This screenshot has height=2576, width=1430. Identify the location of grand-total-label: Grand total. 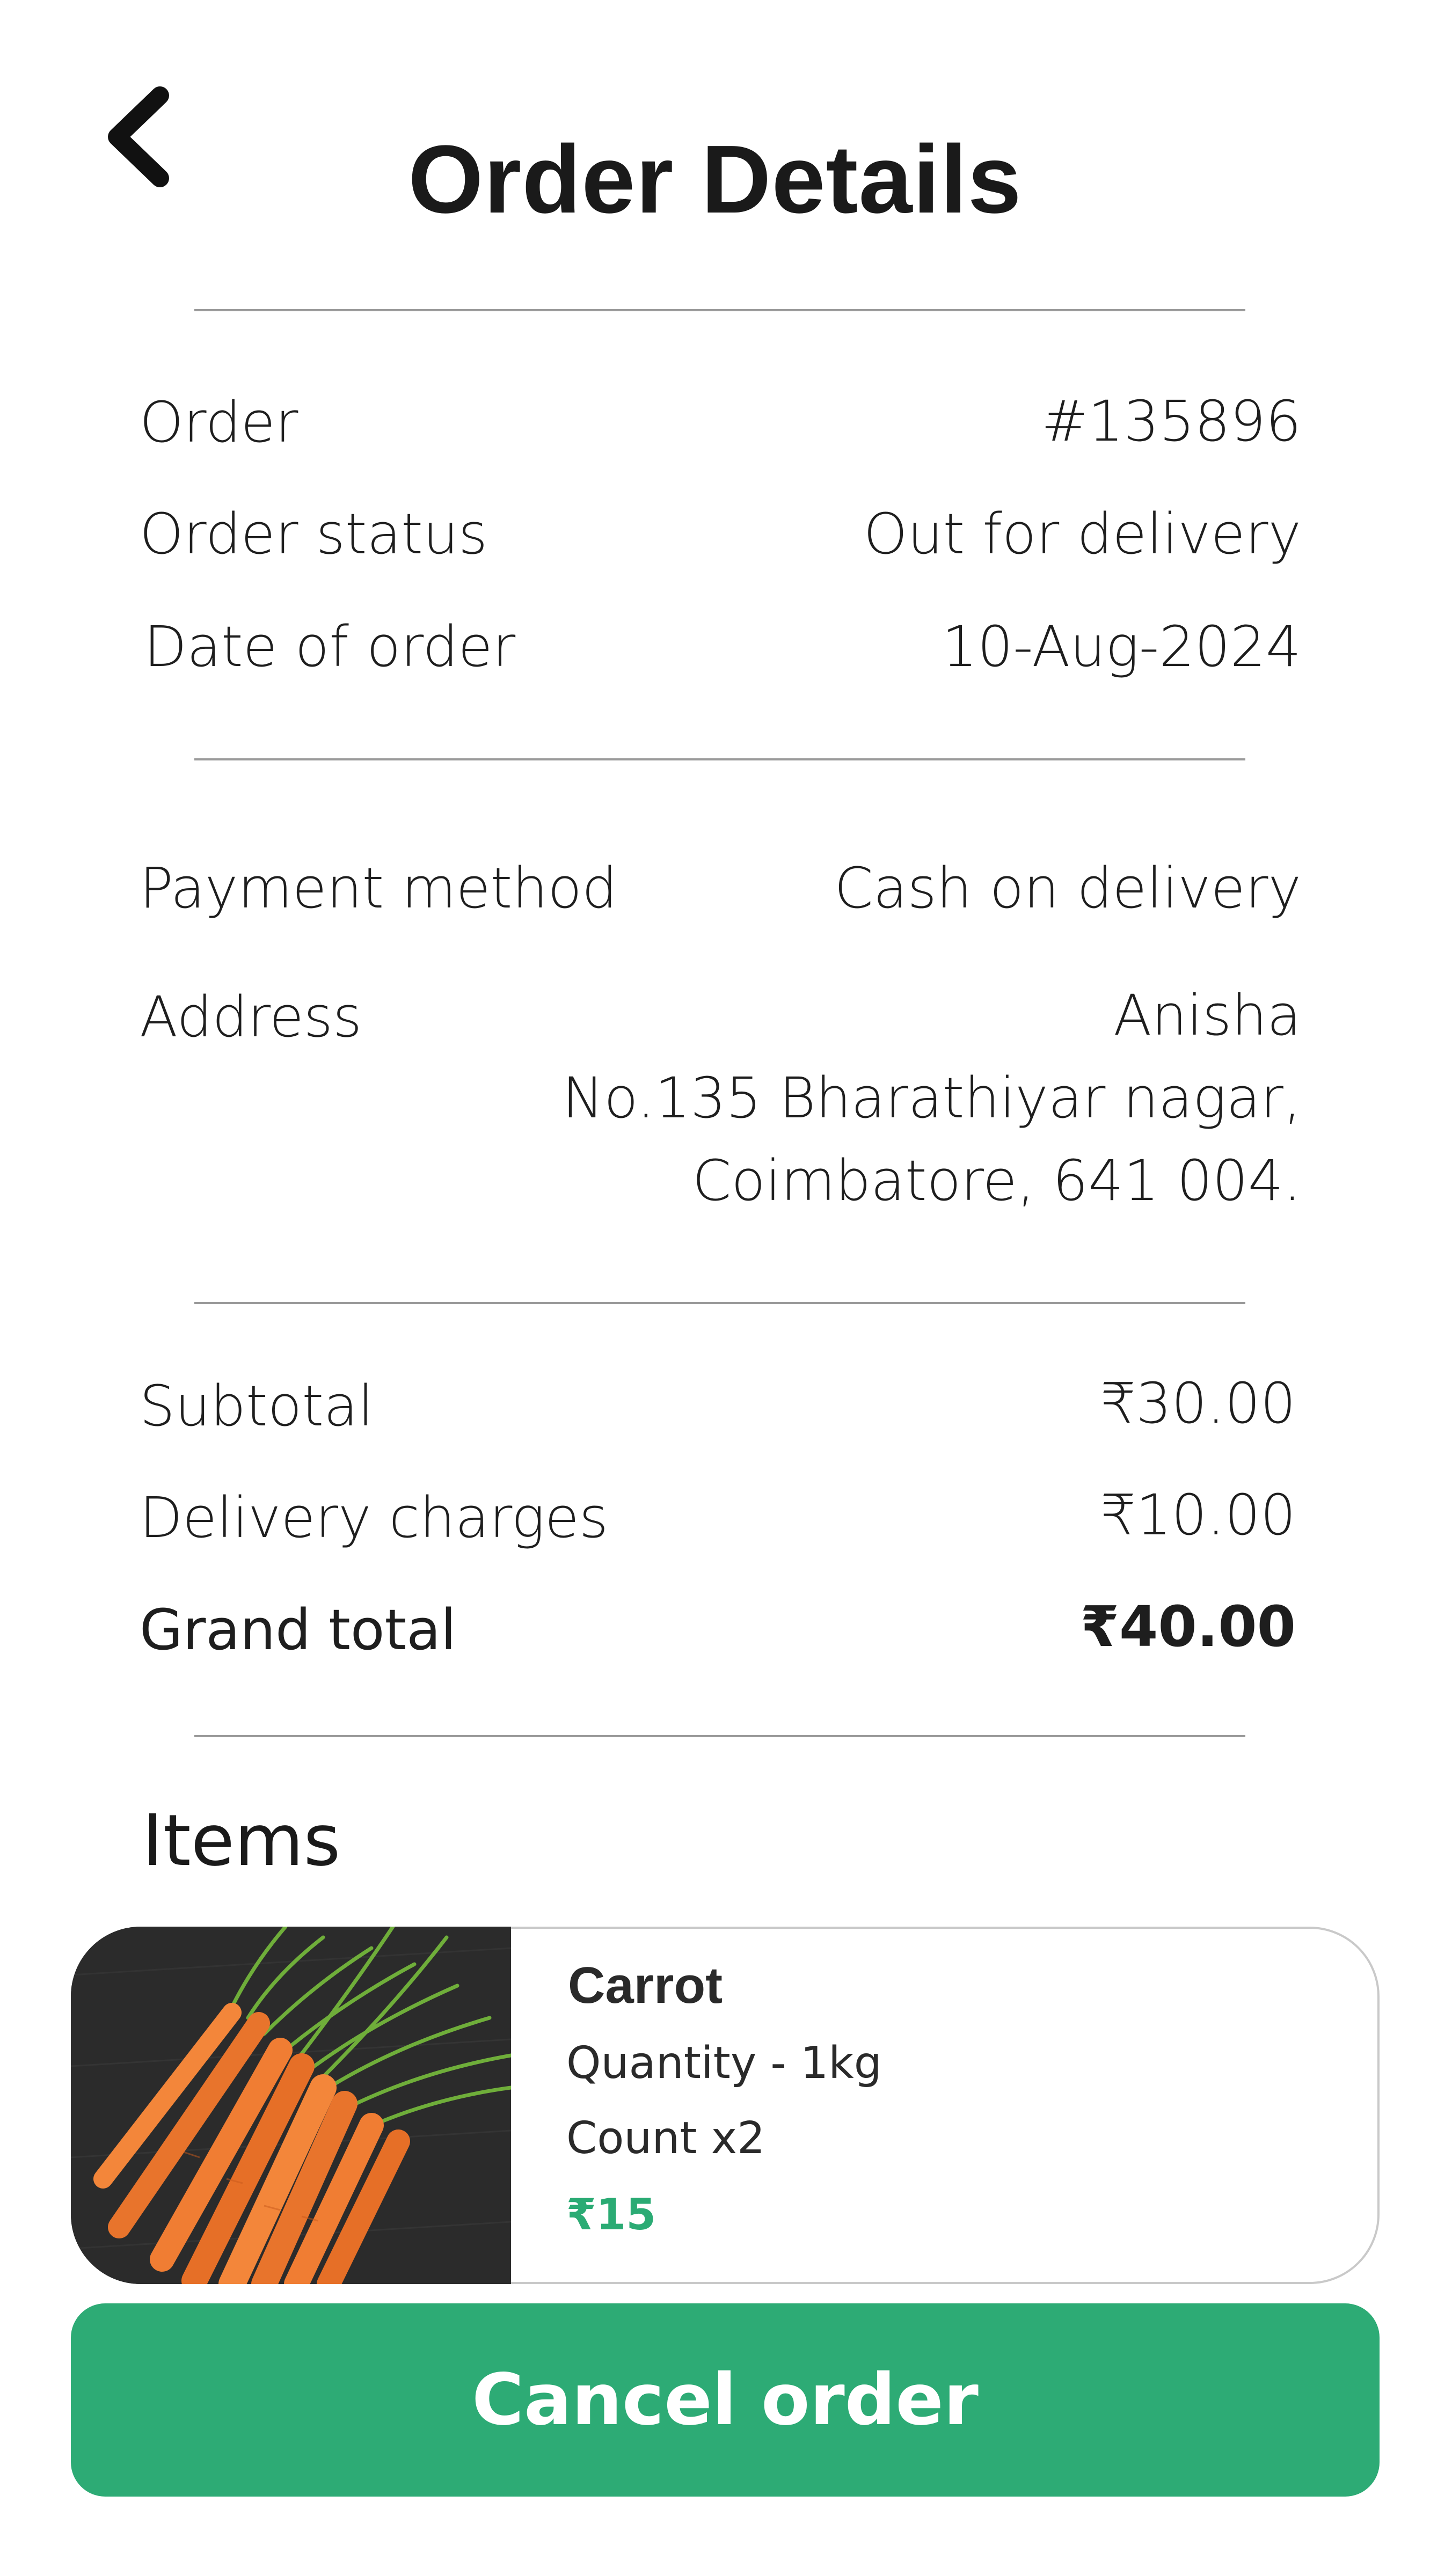
(298, 1630).